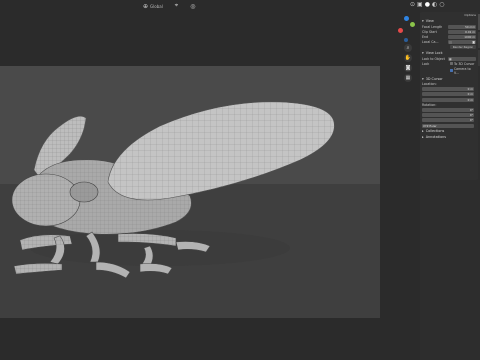  Describe the element at coordinates (427, 4) in the screenshot. I see `shading-solid-icon: ●` at that location.